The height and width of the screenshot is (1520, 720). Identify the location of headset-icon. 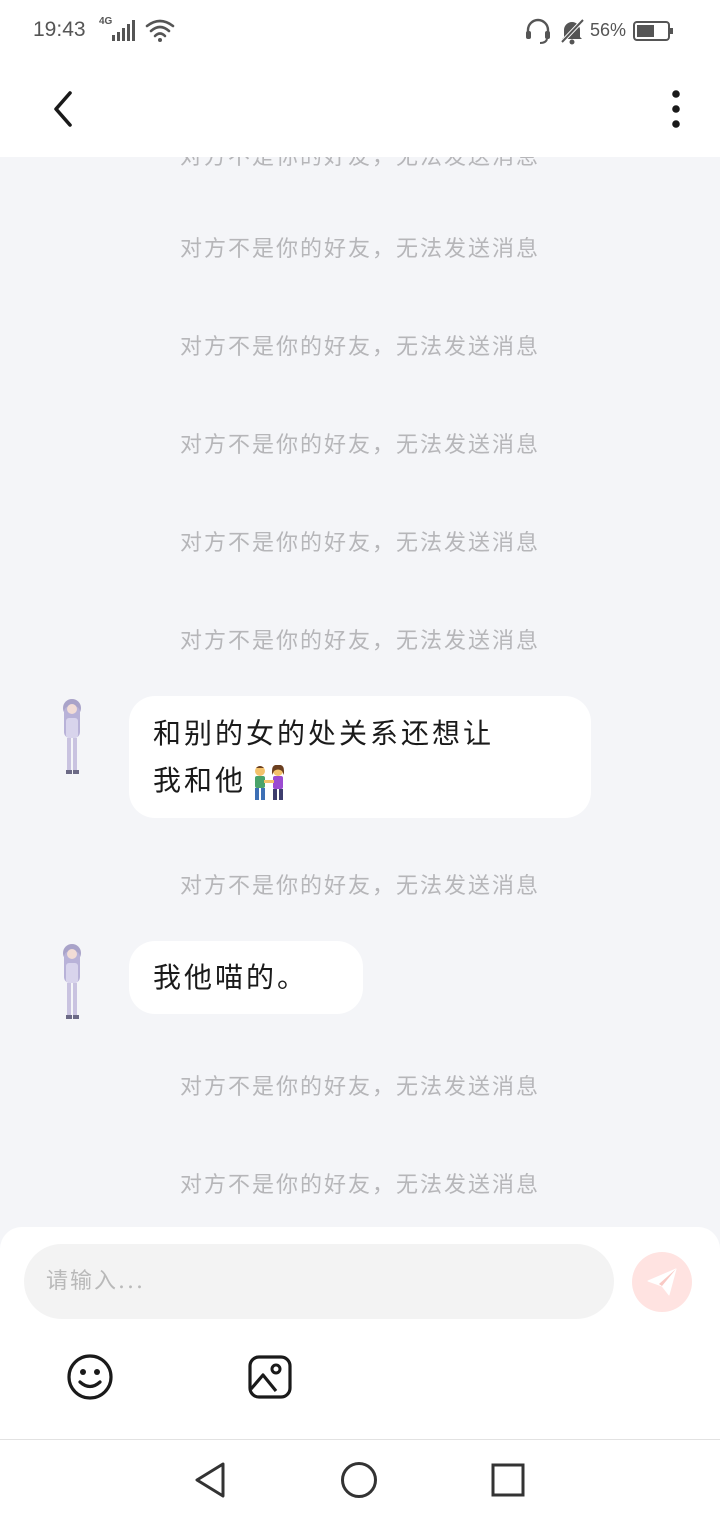
(538, 31).